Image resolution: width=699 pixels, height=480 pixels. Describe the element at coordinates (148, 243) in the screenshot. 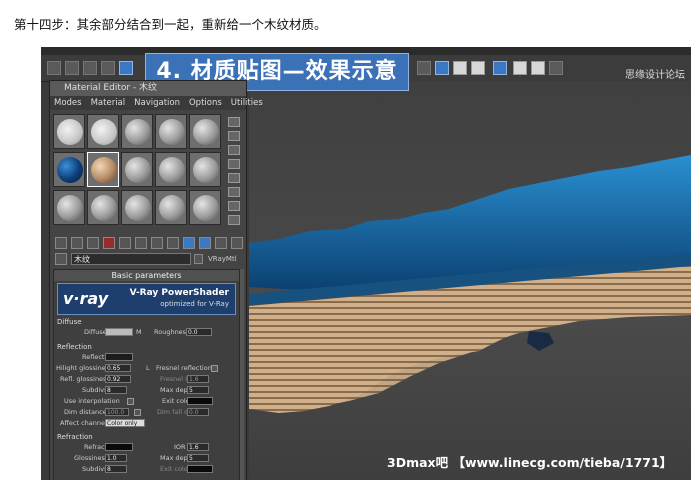

I see `material-toolbar` at that location.